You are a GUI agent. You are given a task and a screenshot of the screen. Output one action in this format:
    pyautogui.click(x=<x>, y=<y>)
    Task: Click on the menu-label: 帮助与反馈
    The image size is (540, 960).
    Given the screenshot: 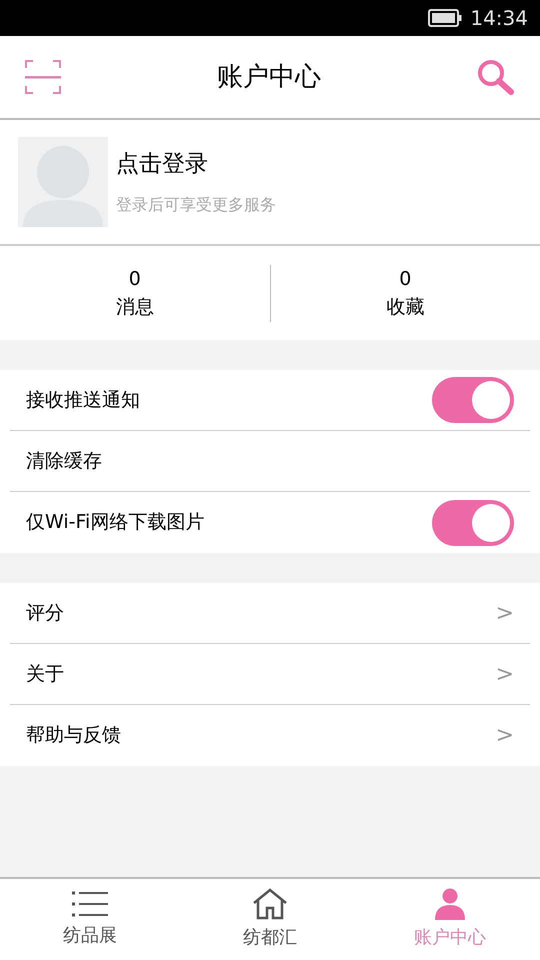 What is the action you would take?
    pyautogui.click(x=73, y=735)
    